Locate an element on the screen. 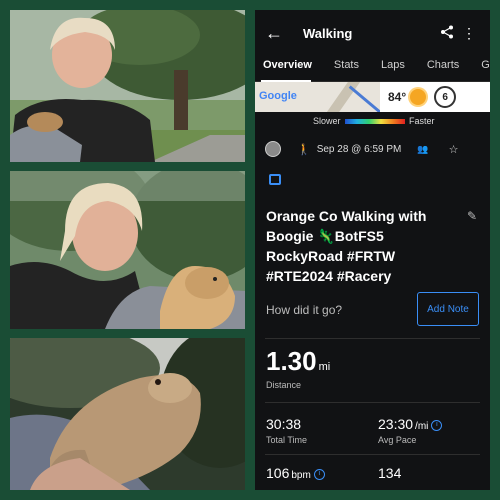 This screenshot has height=500, width=500. tab-laps: Laps is located at coordinates (393, 63).